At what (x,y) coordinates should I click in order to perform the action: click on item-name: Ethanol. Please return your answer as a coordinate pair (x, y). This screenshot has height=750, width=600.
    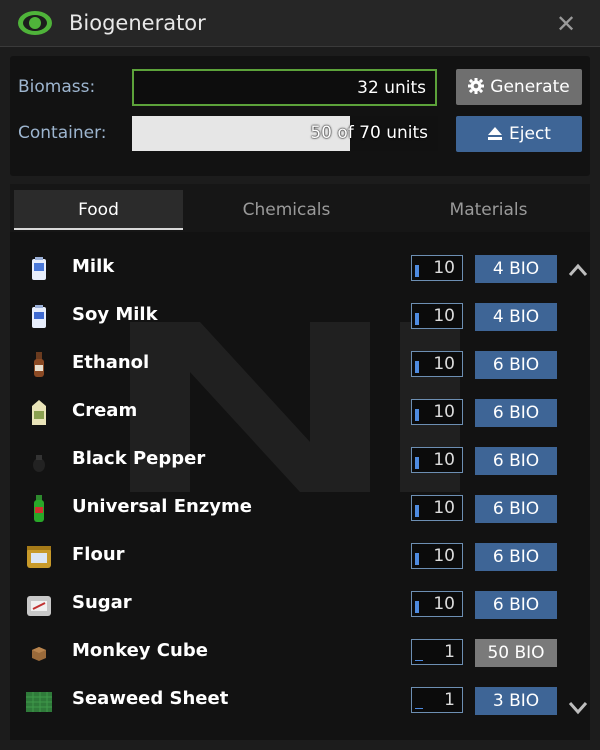
    Looking at the image, I should click on (111, 362).